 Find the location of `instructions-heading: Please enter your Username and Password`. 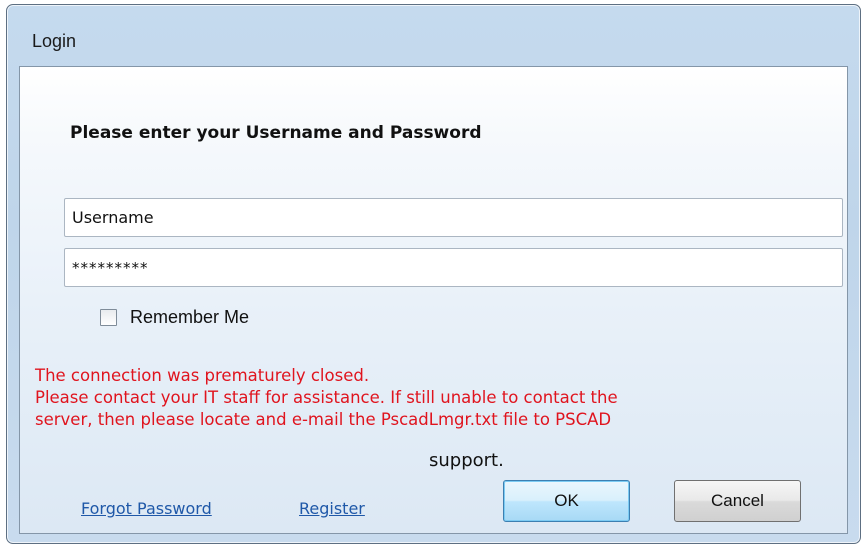

instructions-heading: Please enter your Username and Password is located at coordinates (276, 133).